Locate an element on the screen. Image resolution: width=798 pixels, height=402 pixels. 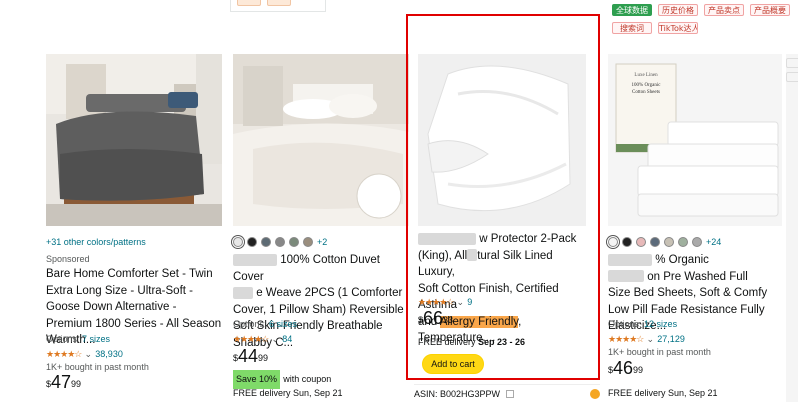
rating-row: ★★★★☆ ⌄ 84 is located at coordinates (321, 339).